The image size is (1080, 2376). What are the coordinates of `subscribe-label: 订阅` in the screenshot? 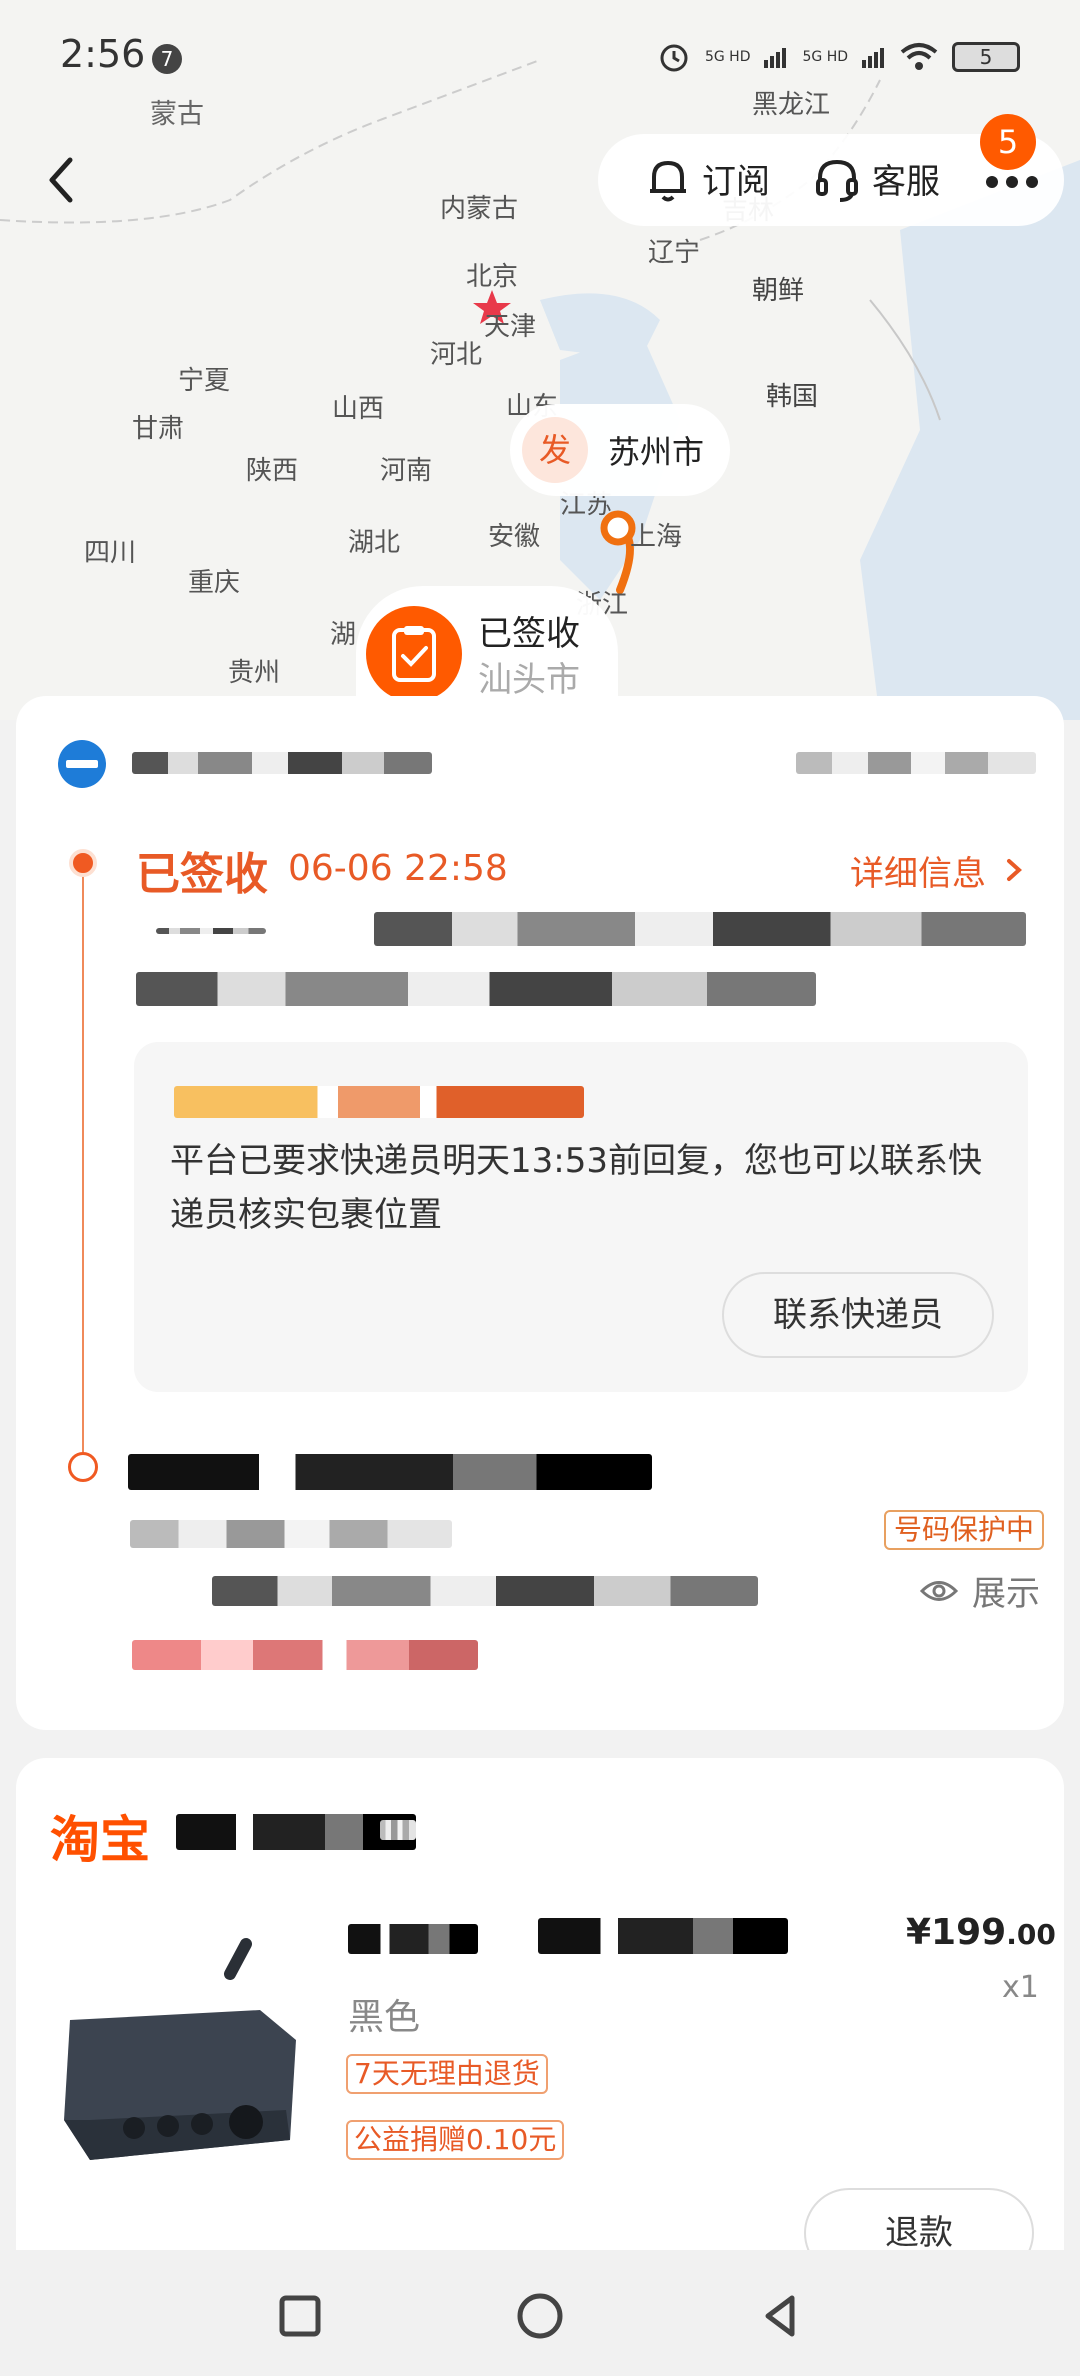 It's located at (736, 182).